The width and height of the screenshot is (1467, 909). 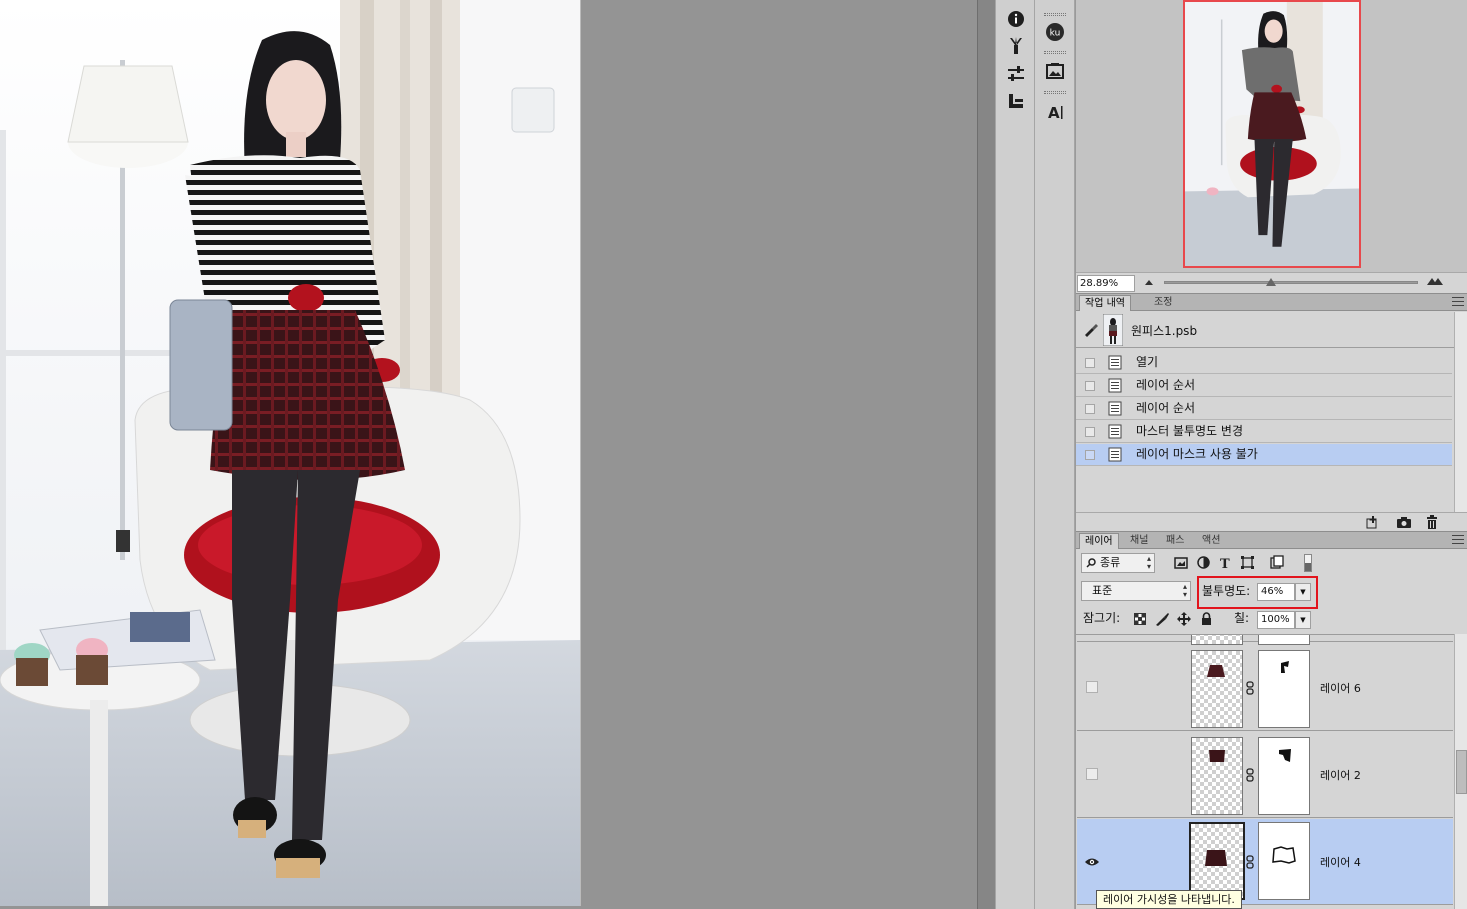 I want to click on character-icon: A, so click(x=1055, y=112).